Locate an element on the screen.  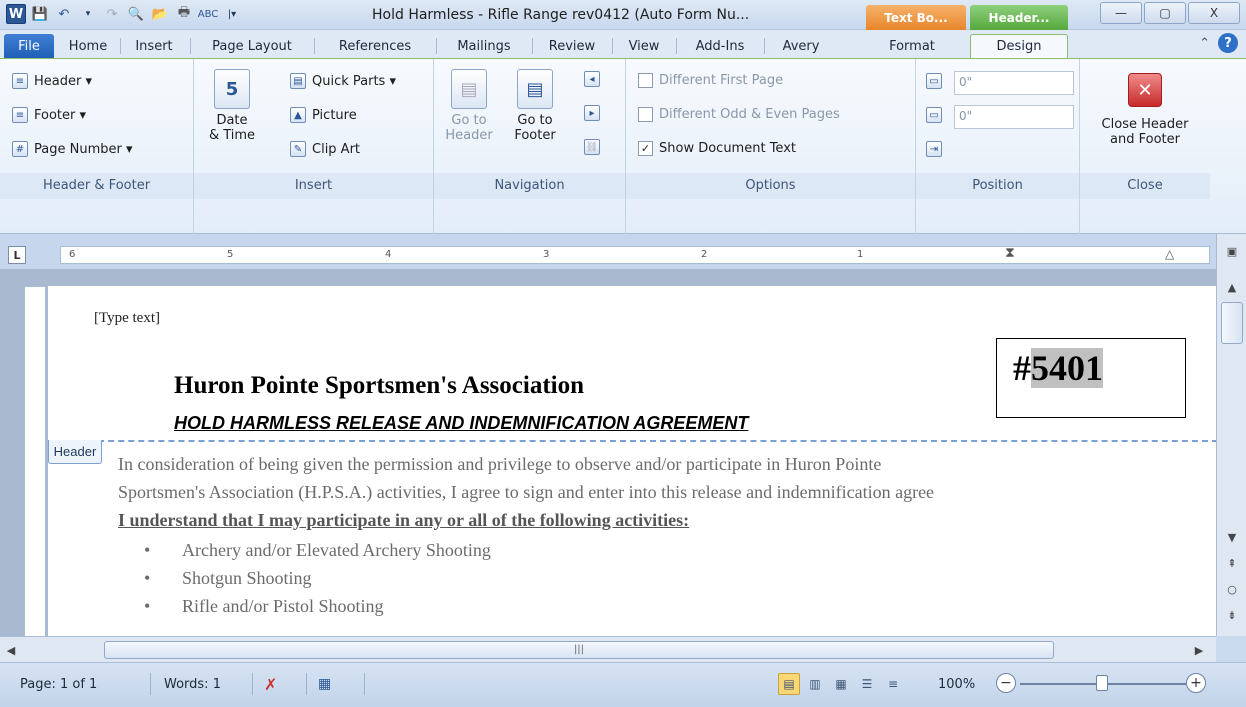
help-icon: ? is located at coordinates (1228, 43).